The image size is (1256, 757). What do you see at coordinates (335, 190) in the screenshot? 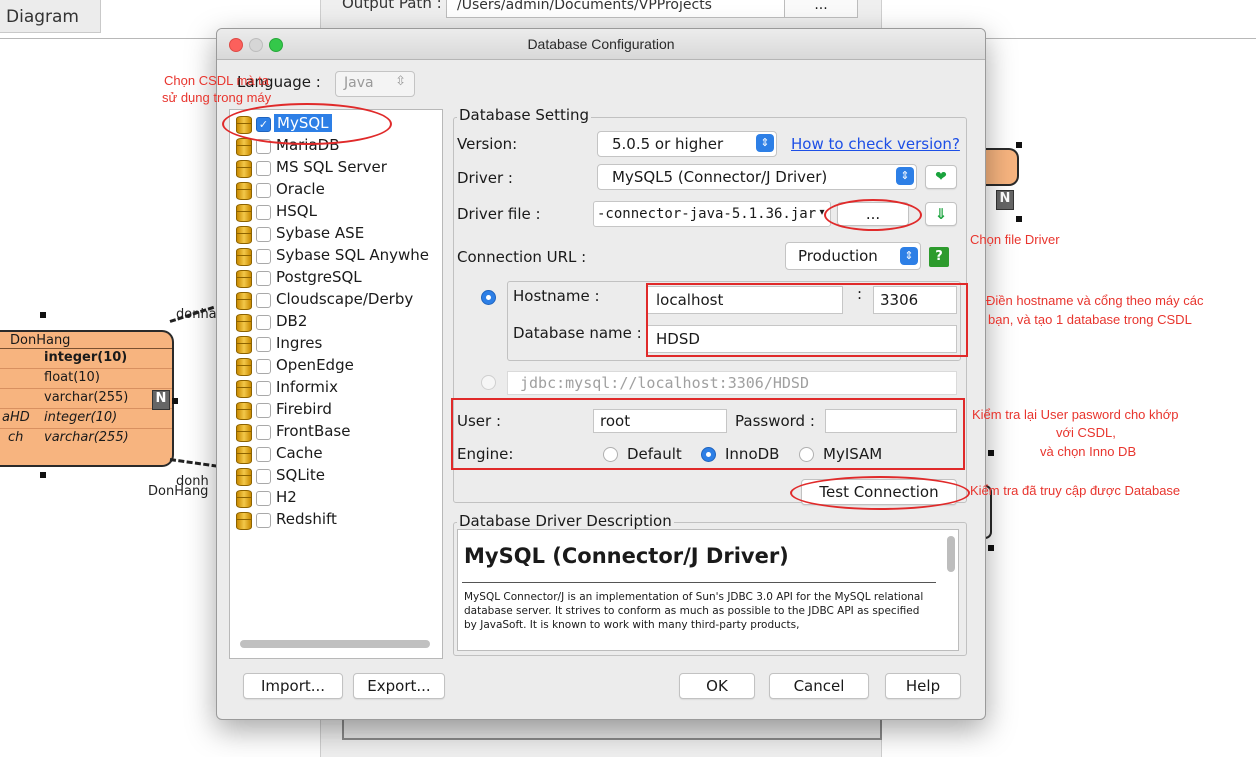
I see `database-item: Oracle` at bounding box center [335, 190].